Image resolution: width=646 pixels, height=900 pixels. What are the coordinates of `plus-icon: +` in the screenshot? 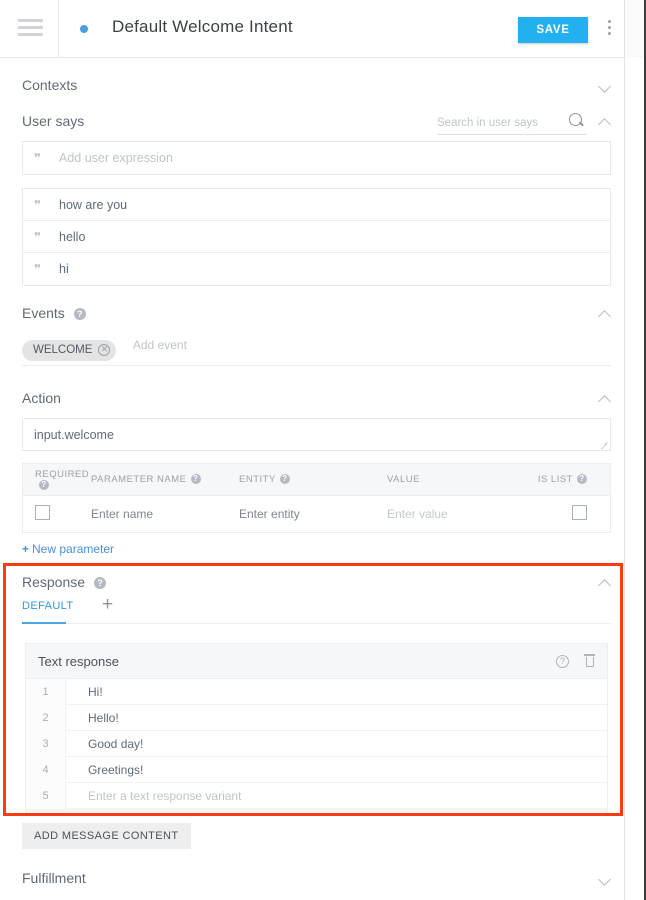 It's located at (26, 549).